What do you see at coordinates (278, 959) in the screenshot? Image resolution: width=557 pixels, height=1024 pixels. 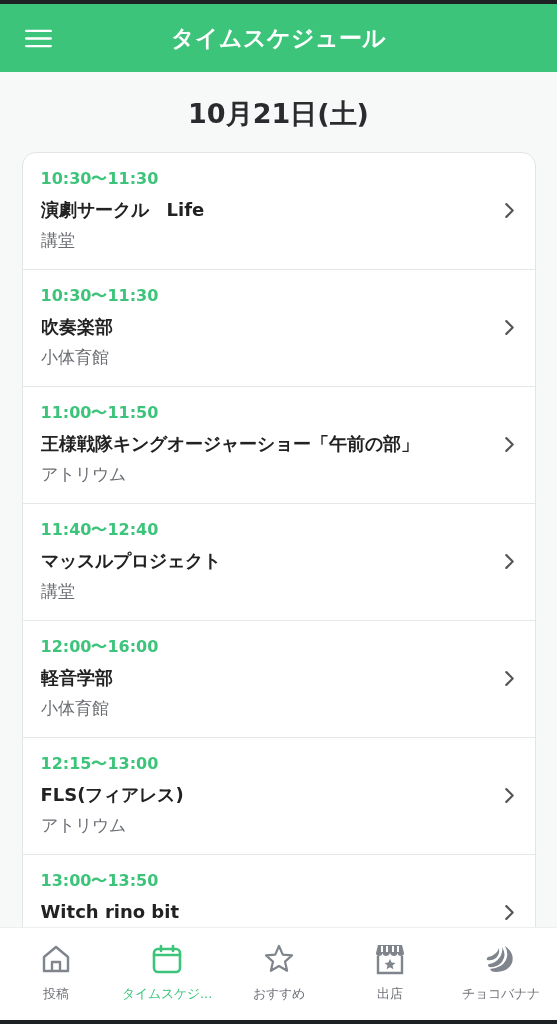 I see `star-icon` at bounding box center [278, 959].